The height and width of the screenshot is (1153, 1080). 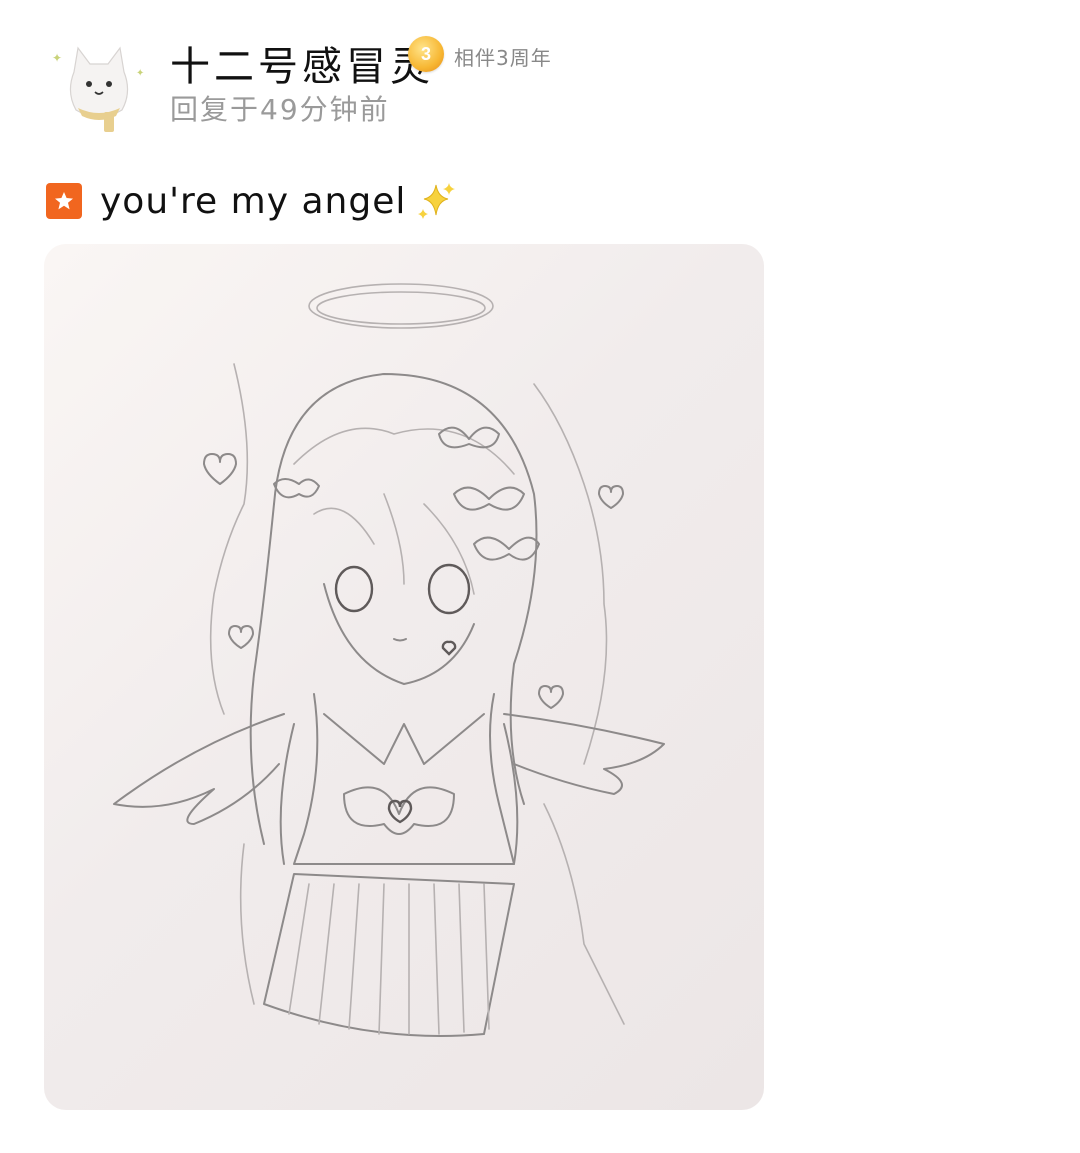 What do you see at coordinates (503, 58) in the screenshot?
I see `companion-tag: 相伴3周年` at bounding box center [503, 58].